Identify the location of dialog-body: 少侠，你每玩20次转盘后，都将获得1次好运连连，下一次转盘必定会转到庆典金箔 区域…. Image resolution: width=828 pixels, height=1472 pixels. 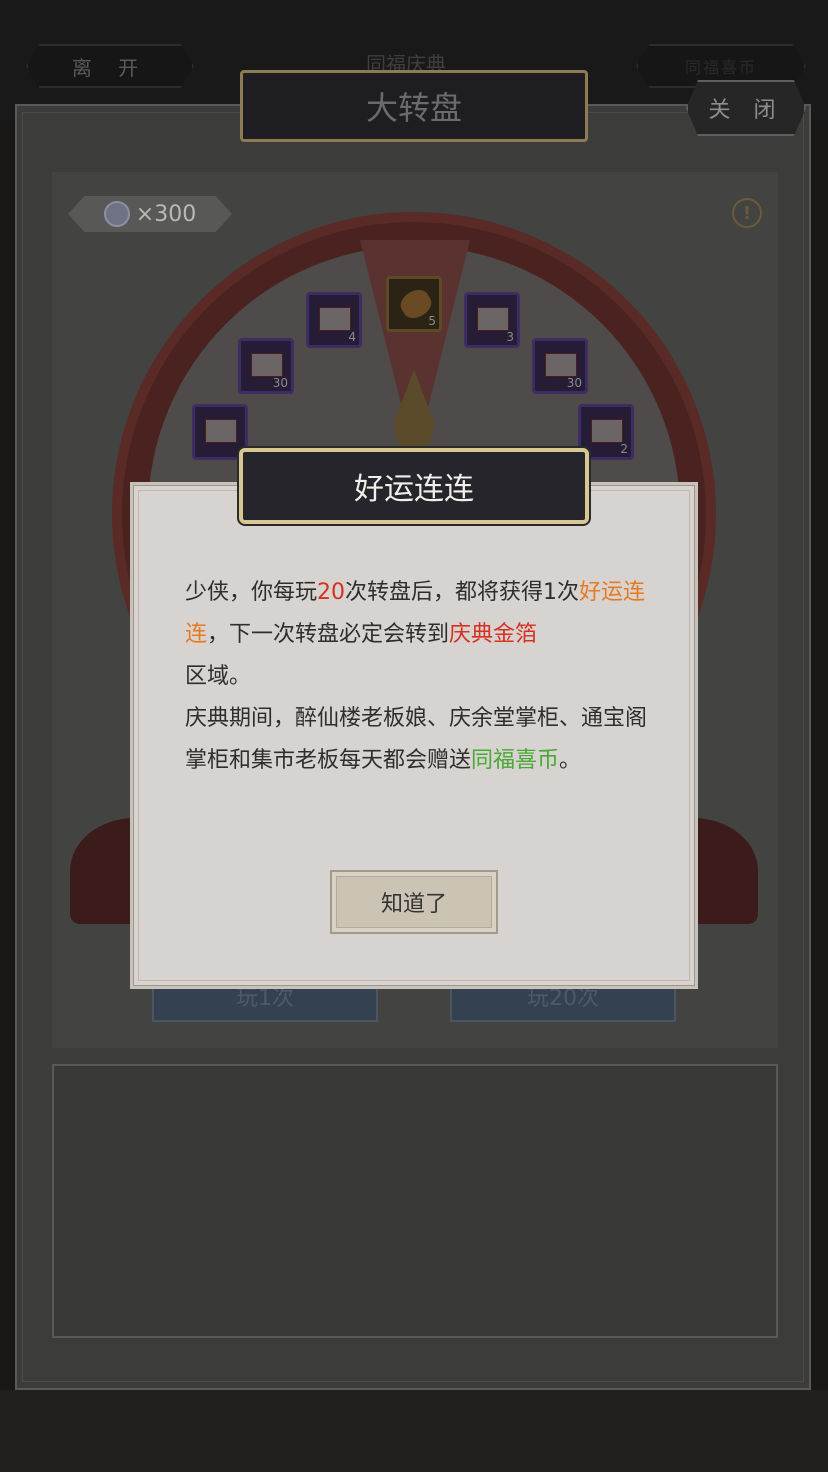
(420, 677).